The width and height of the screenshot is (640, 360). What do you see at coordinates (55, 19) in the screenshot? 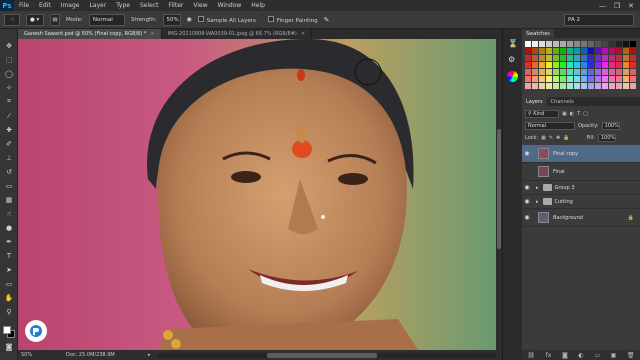
I see `brush-panel-toggle: ▤` at bounding box center [55, 19].